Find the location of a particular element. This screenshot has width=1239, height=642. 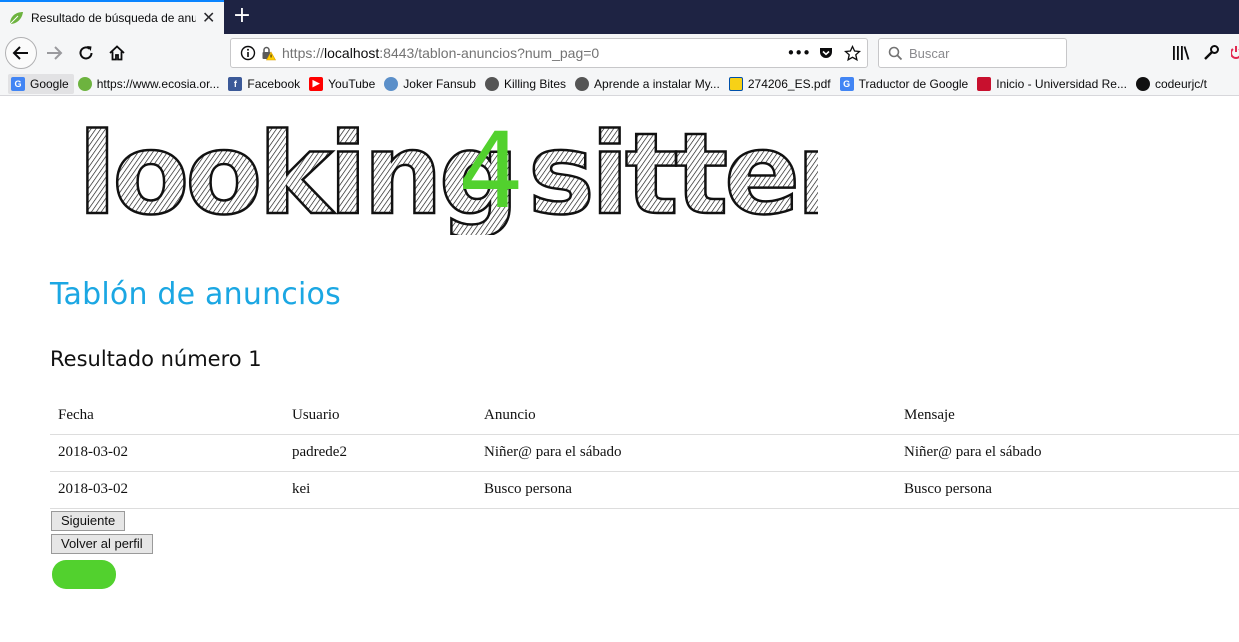

looking4sitter-logo: looking 4 sitter is located at coordinates (448, 172).